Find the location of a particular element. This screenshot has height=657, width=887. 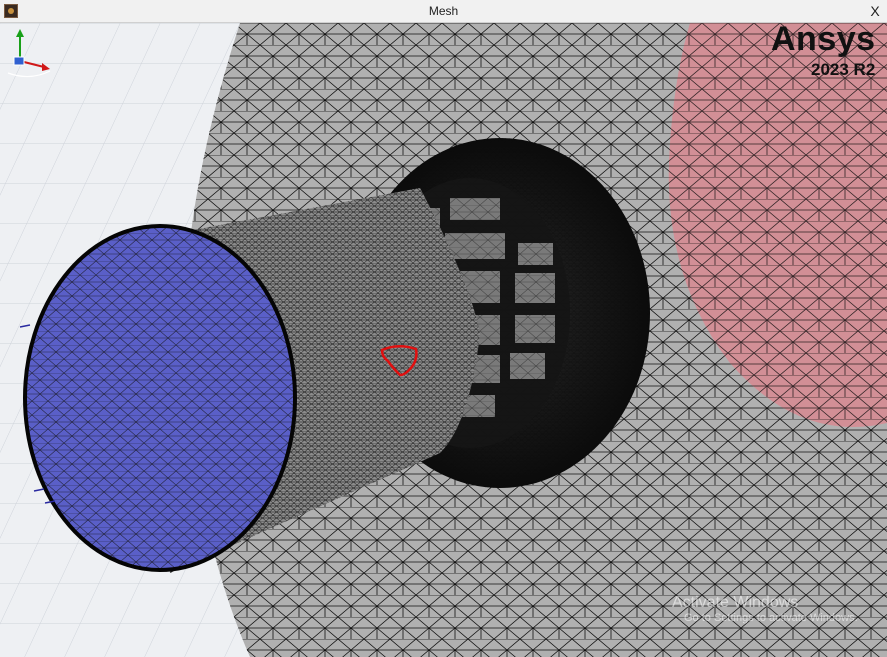

window-title: Mesh is located at coordinates (443, 11).